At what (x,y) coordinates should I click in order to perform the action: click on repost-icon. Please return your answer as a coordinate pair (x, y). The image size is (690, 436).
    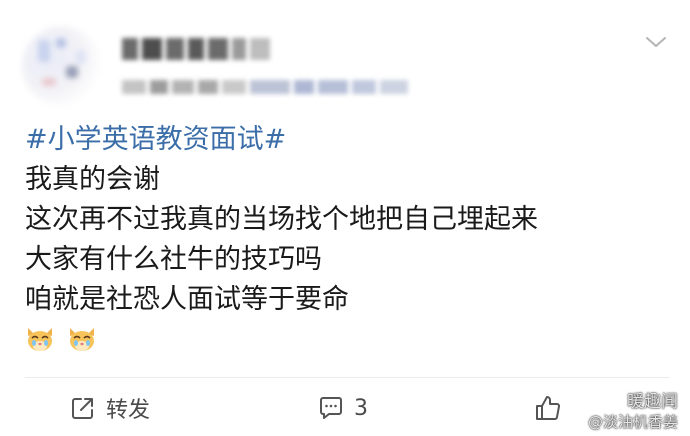
    Looking at the image, I should click on (82, 408).